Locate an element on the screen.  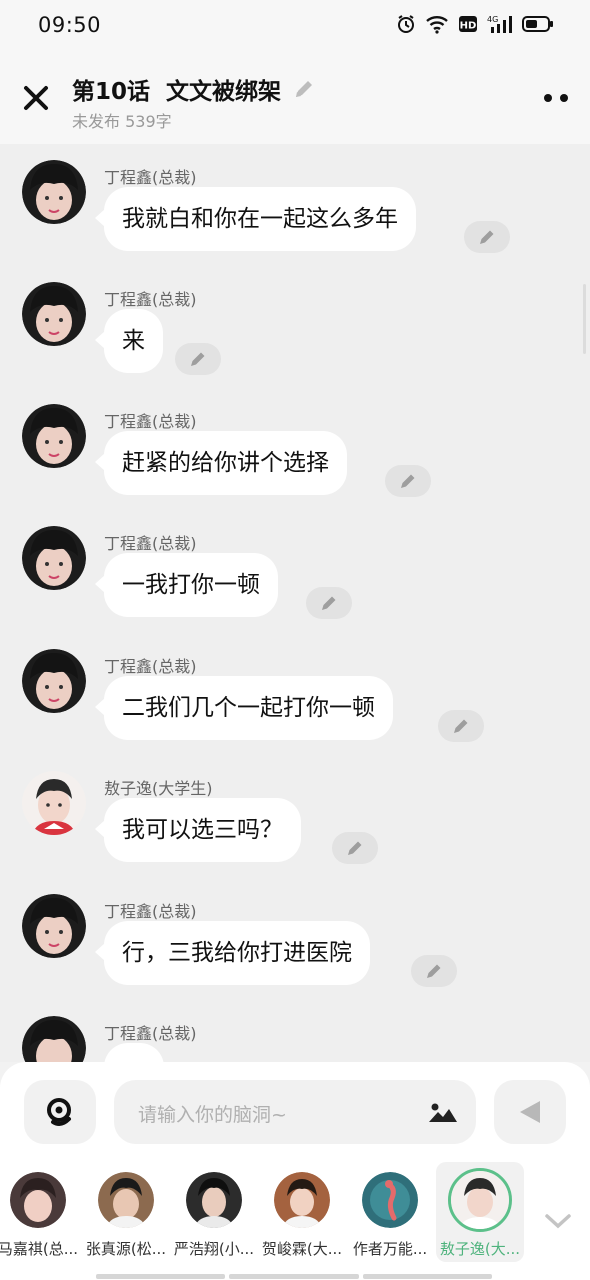
image-icon is located at coordinates (443, 1112).